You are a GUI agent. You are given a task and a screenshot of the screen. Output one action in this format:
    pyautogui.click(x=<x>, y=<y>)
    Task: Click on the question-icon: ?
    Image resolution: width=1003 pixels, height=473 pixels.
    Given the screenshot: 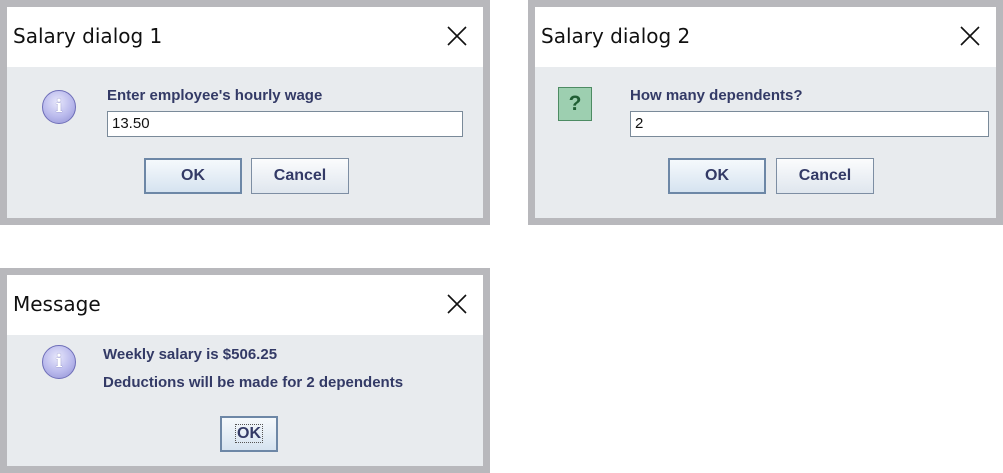 What is the action you would take?
    pyautogui.click(x=575, y=104)
    